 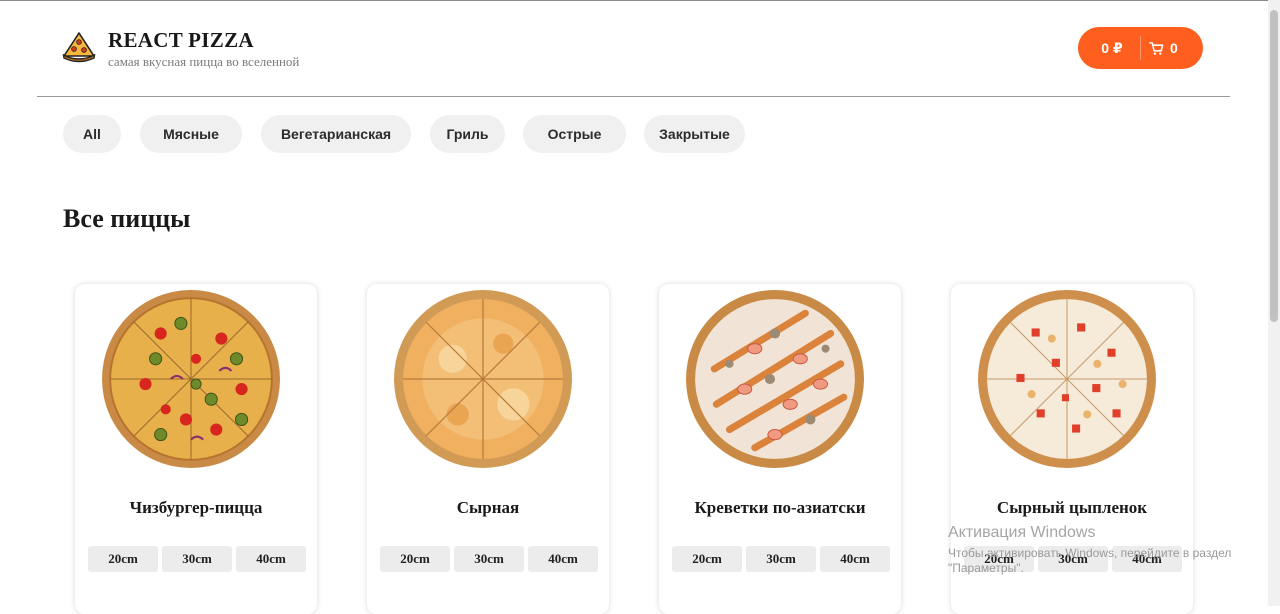 I want to click on pizza-image-chicken, so click(x=1067, y=379).